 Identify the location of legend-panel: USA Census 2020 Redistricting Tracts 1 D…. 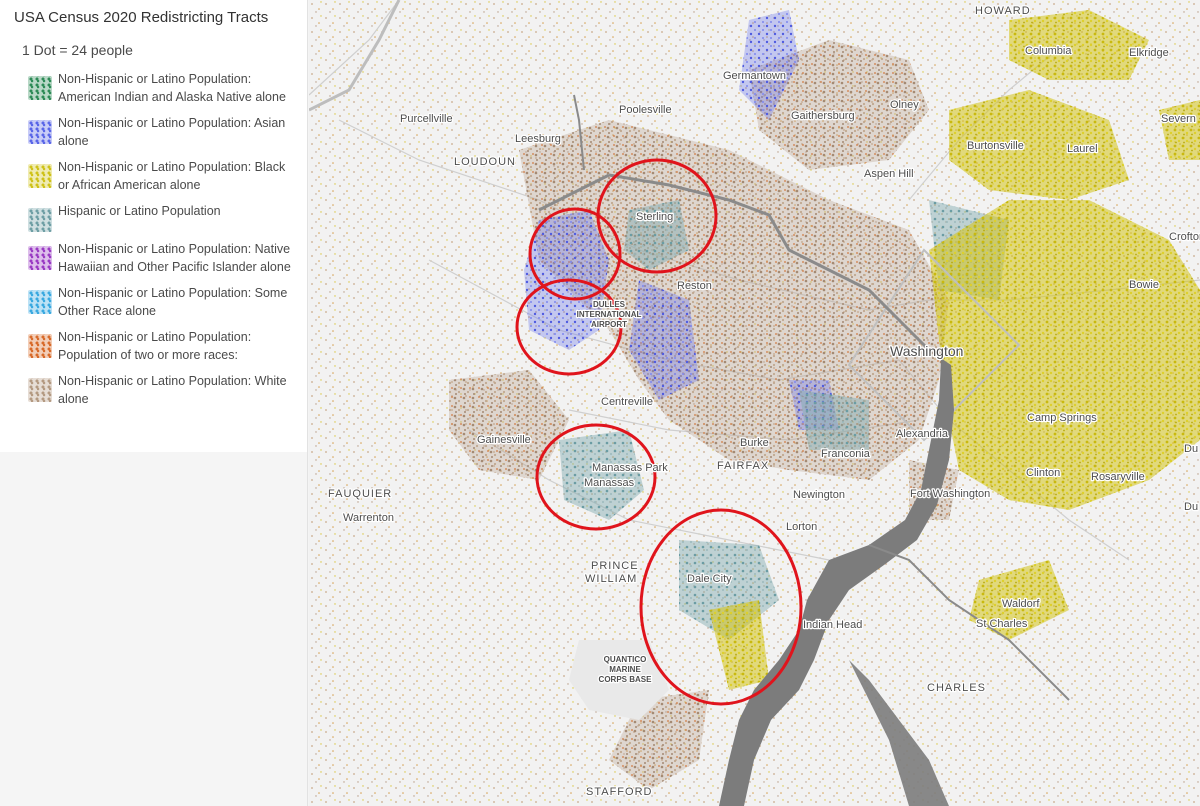
(154, 226).